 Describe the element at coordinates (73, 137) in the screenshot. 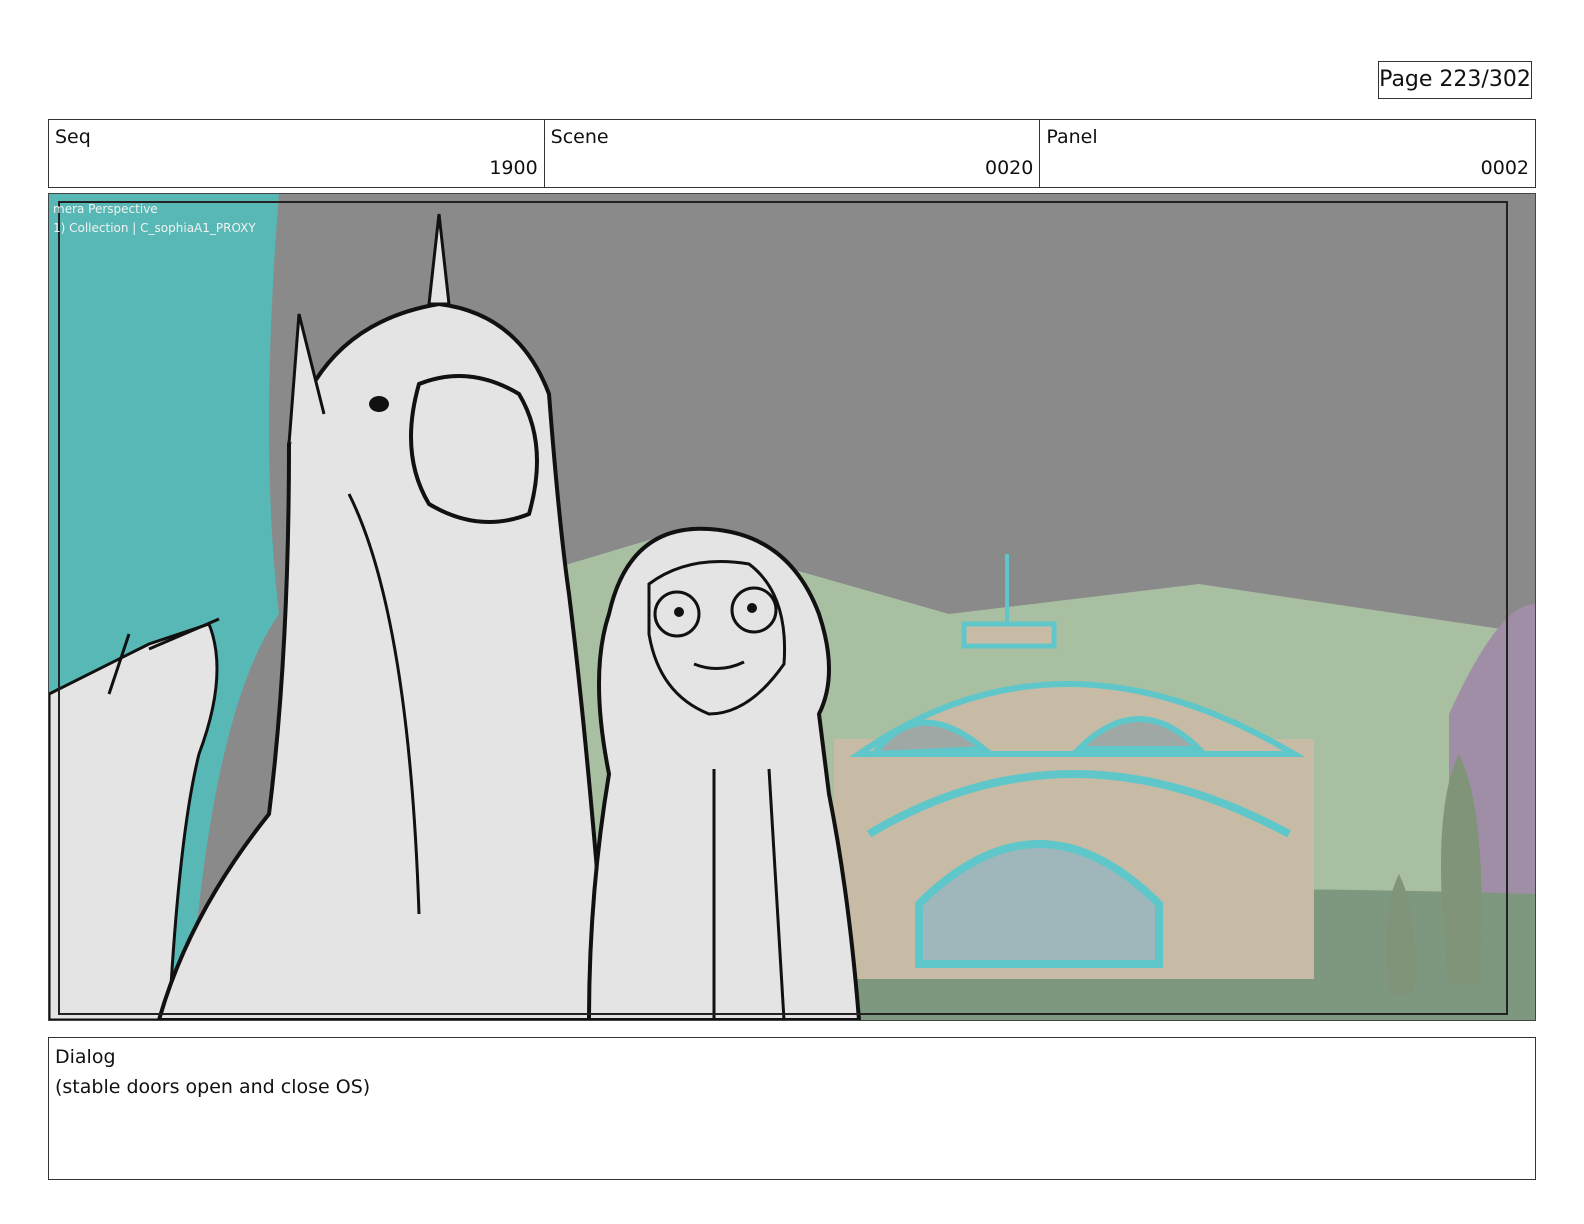

I see `seq-label: Seq` at that location.